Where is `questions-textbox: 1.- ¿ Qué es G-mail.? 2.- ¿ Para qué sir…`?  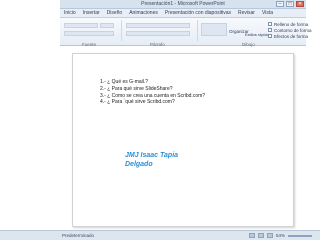
questions-textbox: 1.- ¿ Qué es G-mail.? 2.- ¿ Para qué sir… is located at coordinates (152, 92).